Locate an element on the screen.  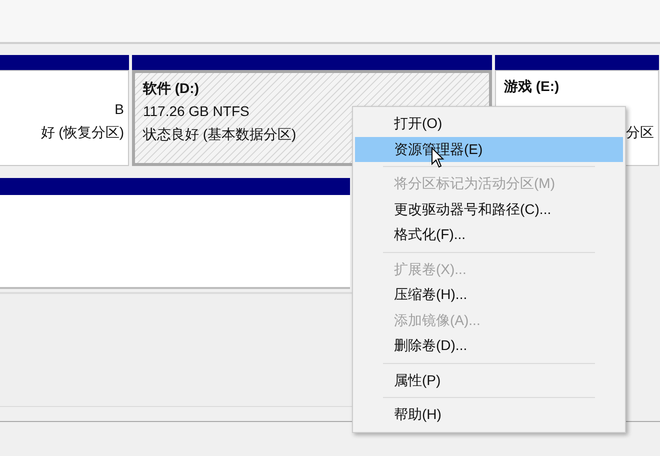
partition-info: B is located at coordinates (119, 109).